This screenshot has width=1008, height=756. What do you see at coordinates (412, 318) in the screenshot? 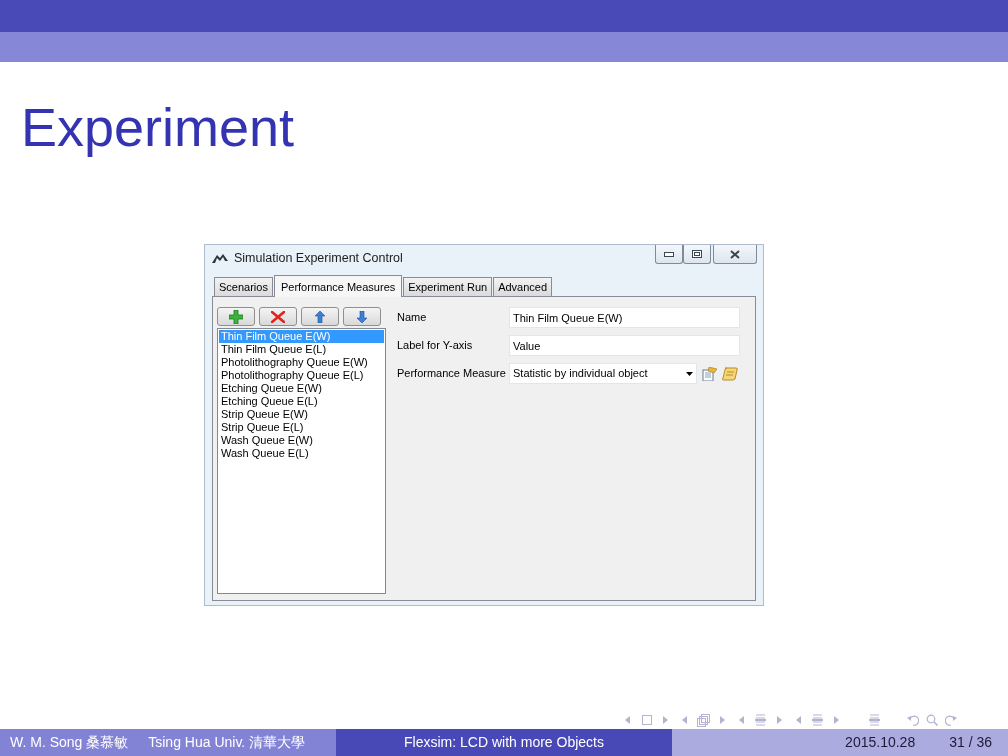
I see `field-label: Name` at bounding box center [412, 318].